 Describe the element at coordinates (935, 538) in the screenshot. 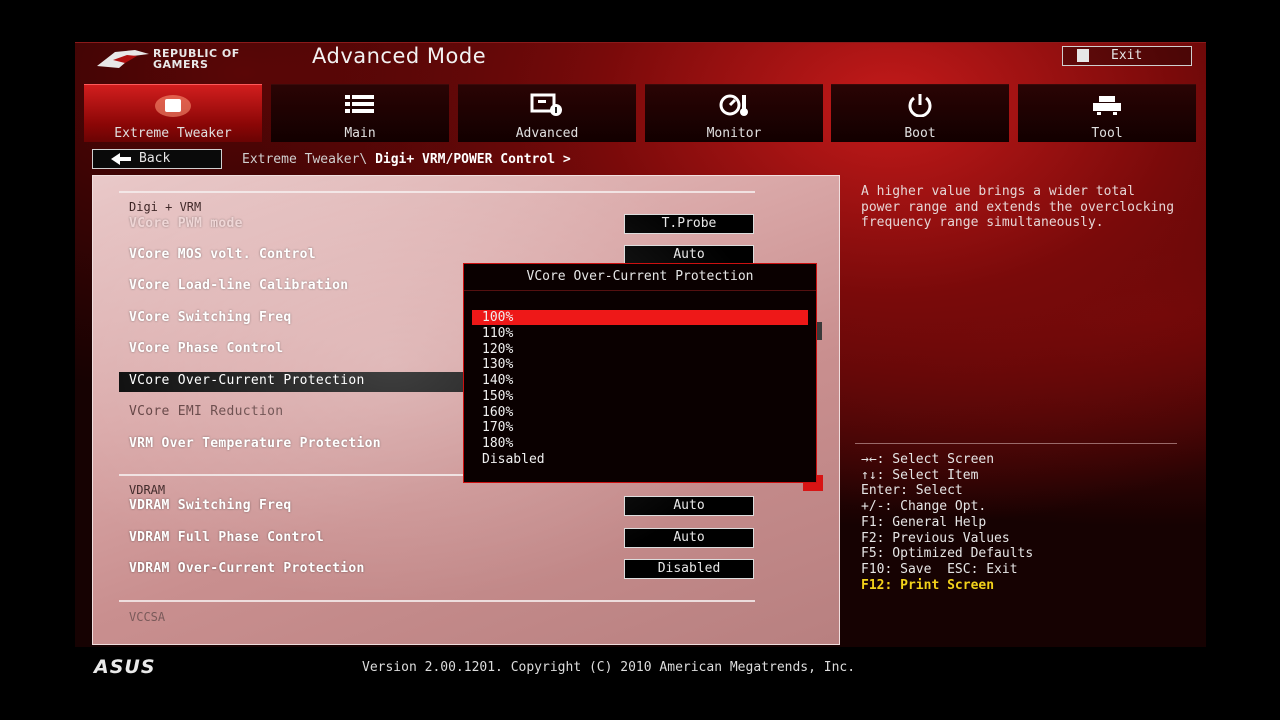

I see `key-hint: F2: Previous Values` at that location.